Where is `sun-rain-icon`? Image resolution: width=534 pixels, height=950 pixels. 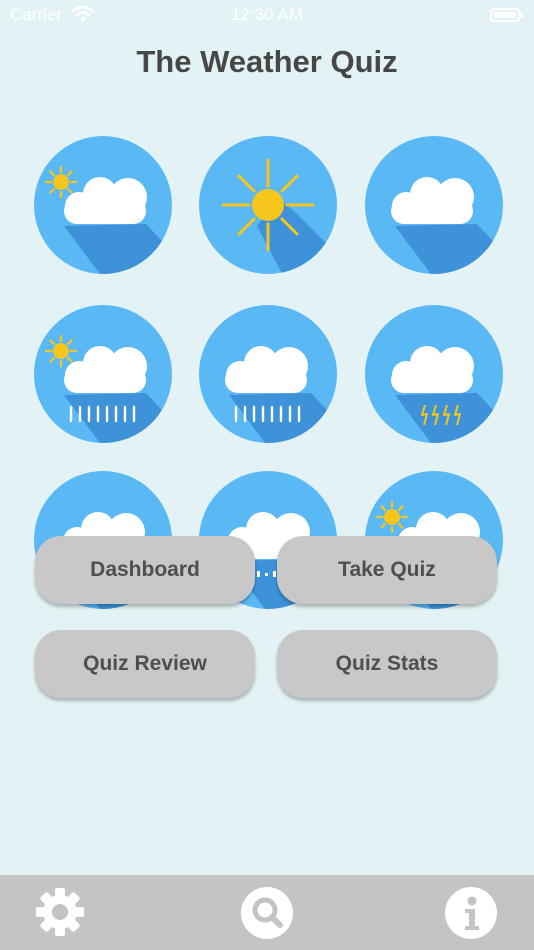 sun-rain-icon is located at coordinates (103, 374).